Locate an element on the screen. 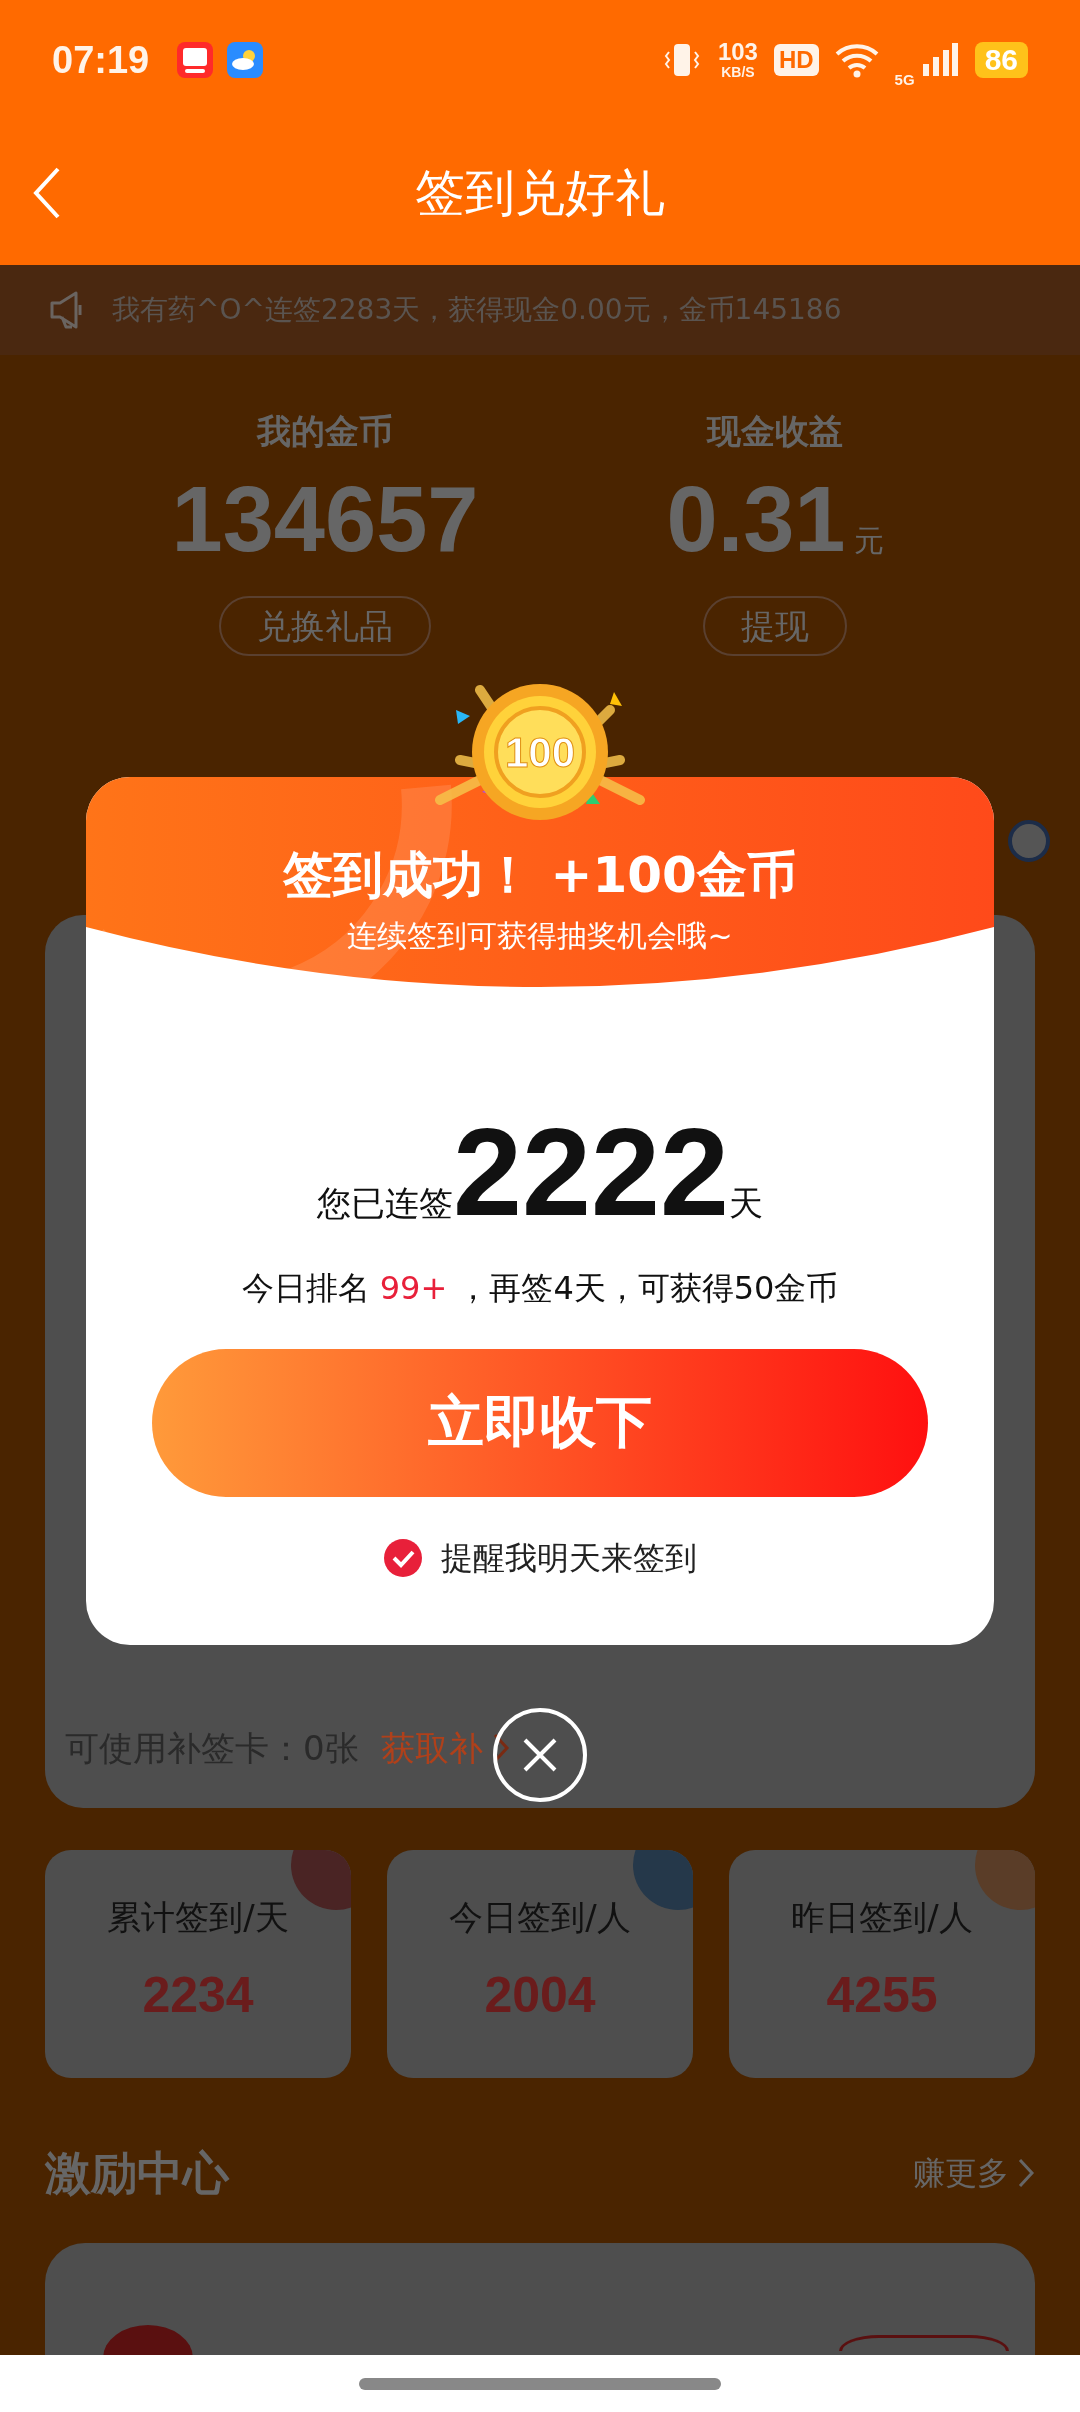  section-title: 激励中心 is located at coordinates (137, 2173).